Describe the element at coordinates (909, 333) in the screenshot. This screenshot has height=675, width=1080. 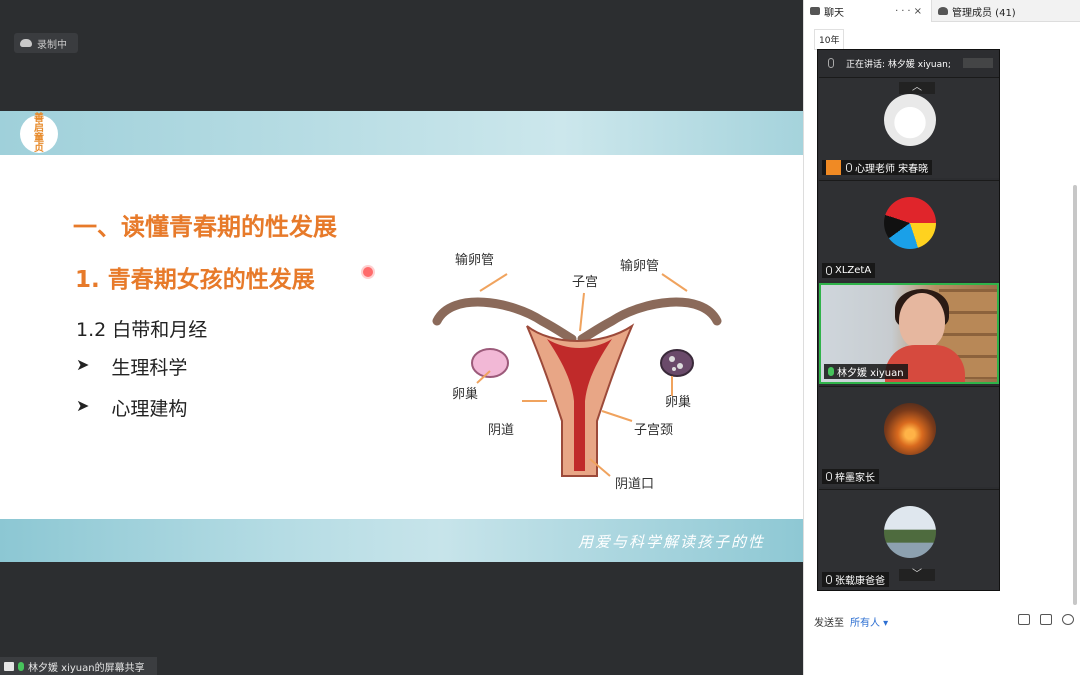
I see `participant-tile-active: 林夕媛 xiyuan` at that location.